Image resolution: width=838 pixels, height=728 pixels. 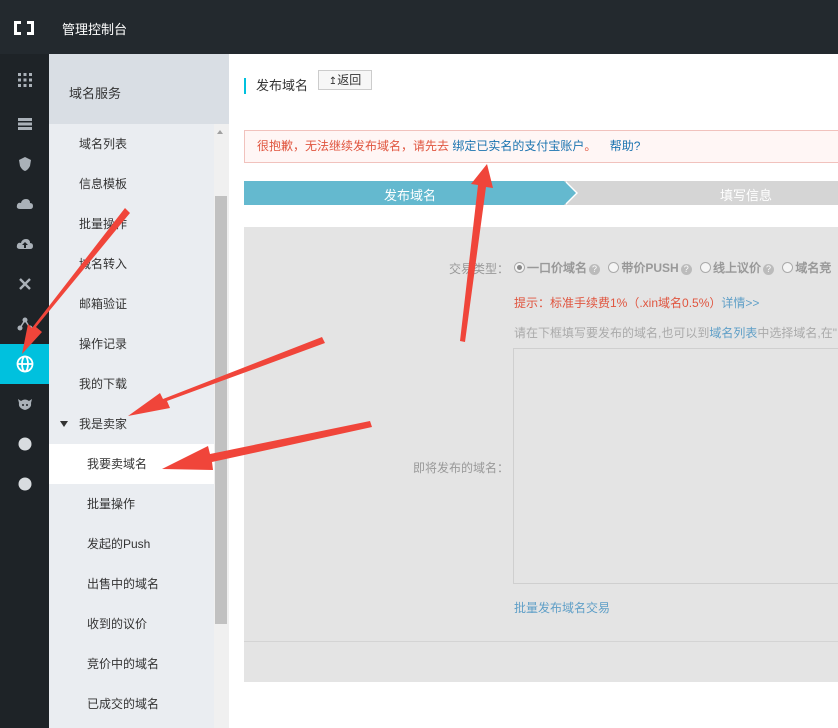 What do you see at coordinates (103, 424) in the screenshot?
I see `sidebar-group-label: 我是卖家` at bounding box center [103, 424].